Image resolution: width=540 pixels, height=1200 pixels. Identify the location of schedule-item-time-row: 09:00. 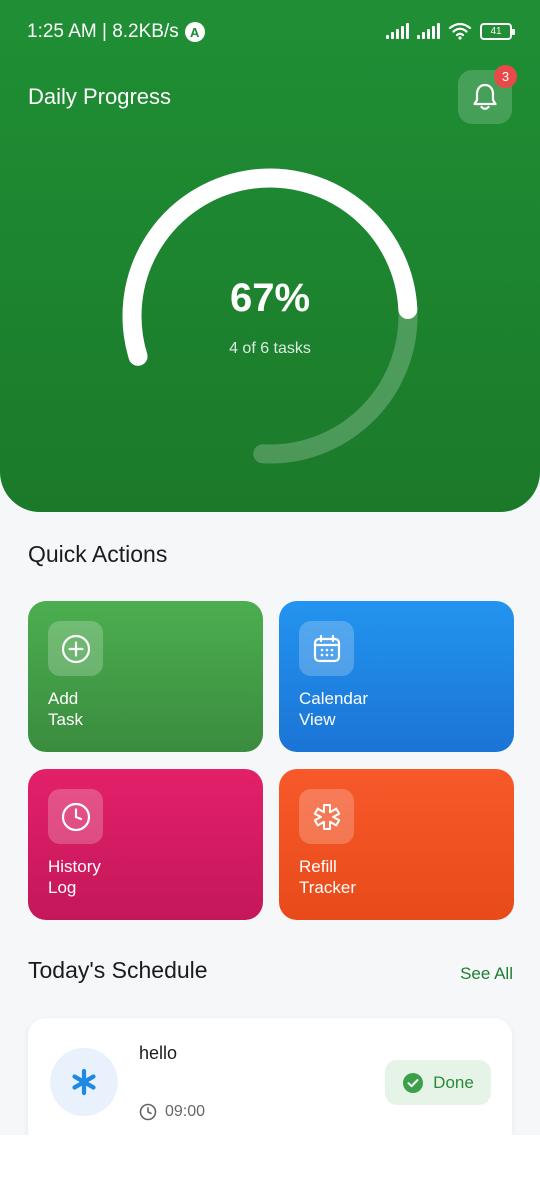
(172, 1112).